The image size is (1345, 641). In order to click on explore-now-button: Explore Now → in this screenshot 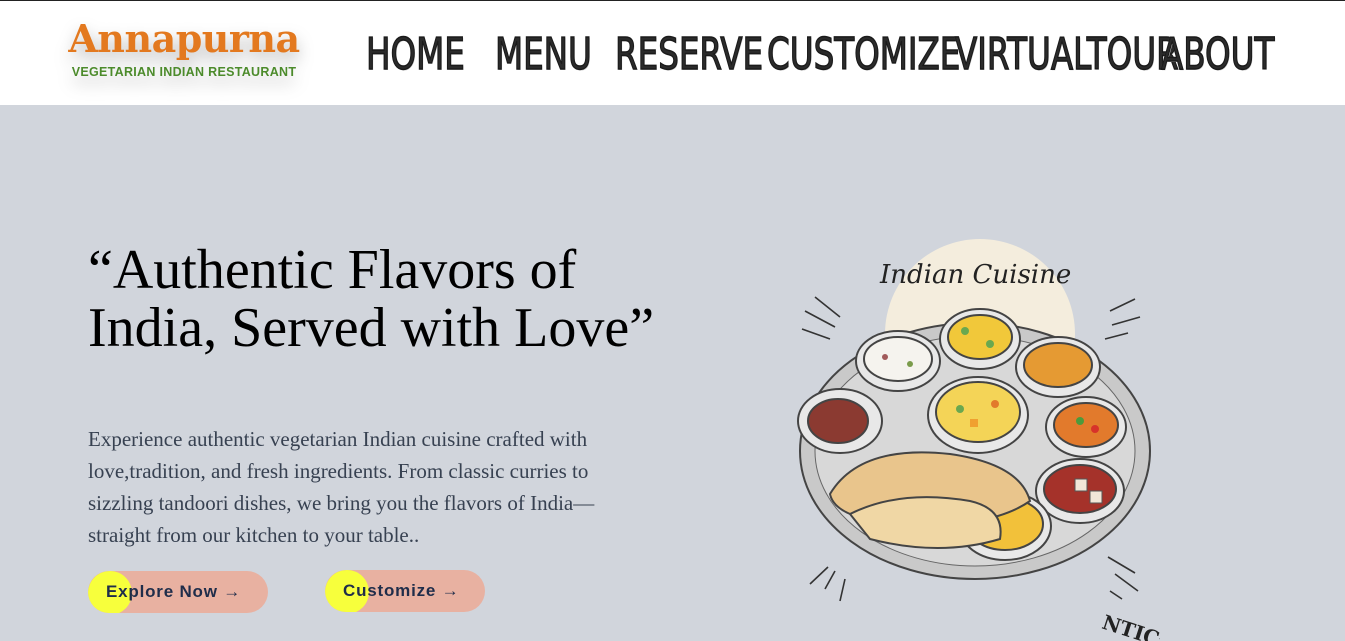, I will do `click(178, 592)`.